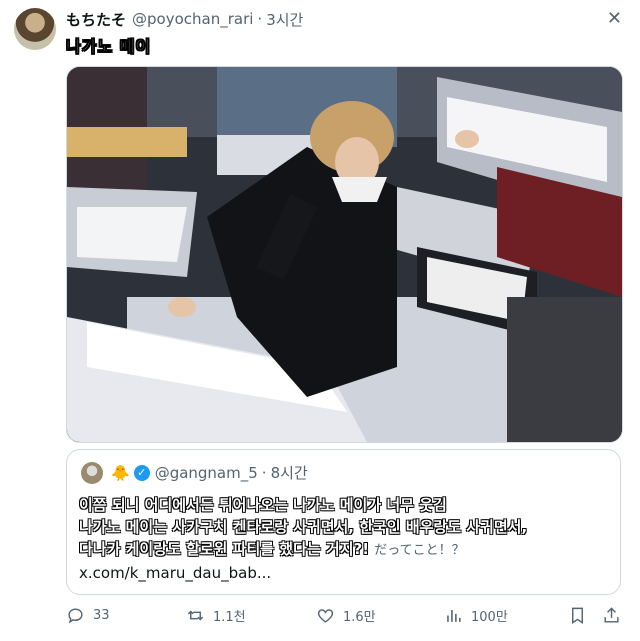  What do you see at coordinates (489, 617) in the screenshot?
I see `views-count: 100만` at bounding box center [489, 617].